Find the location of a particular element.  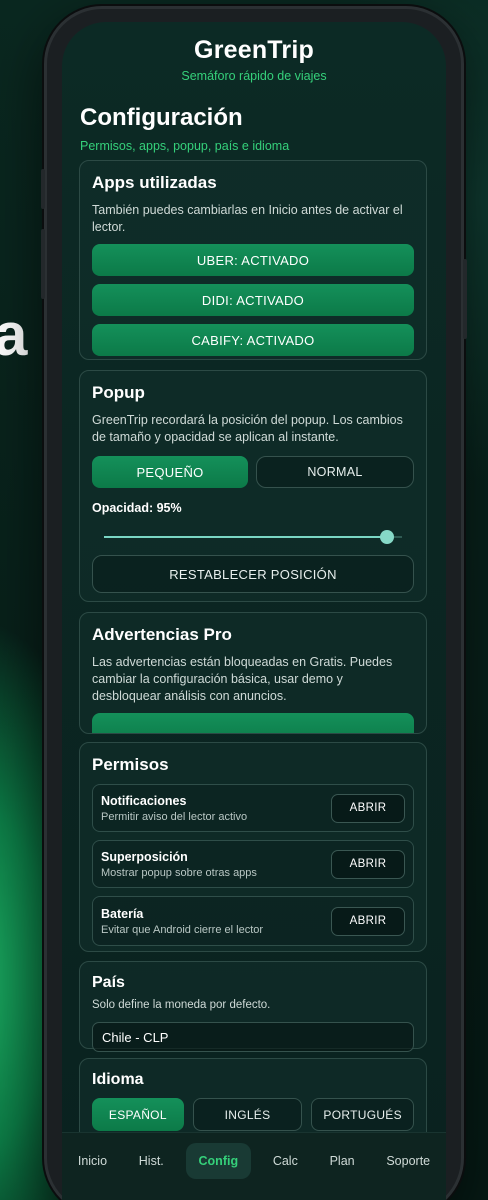

background-text: a is located at coordinates (14, 334).